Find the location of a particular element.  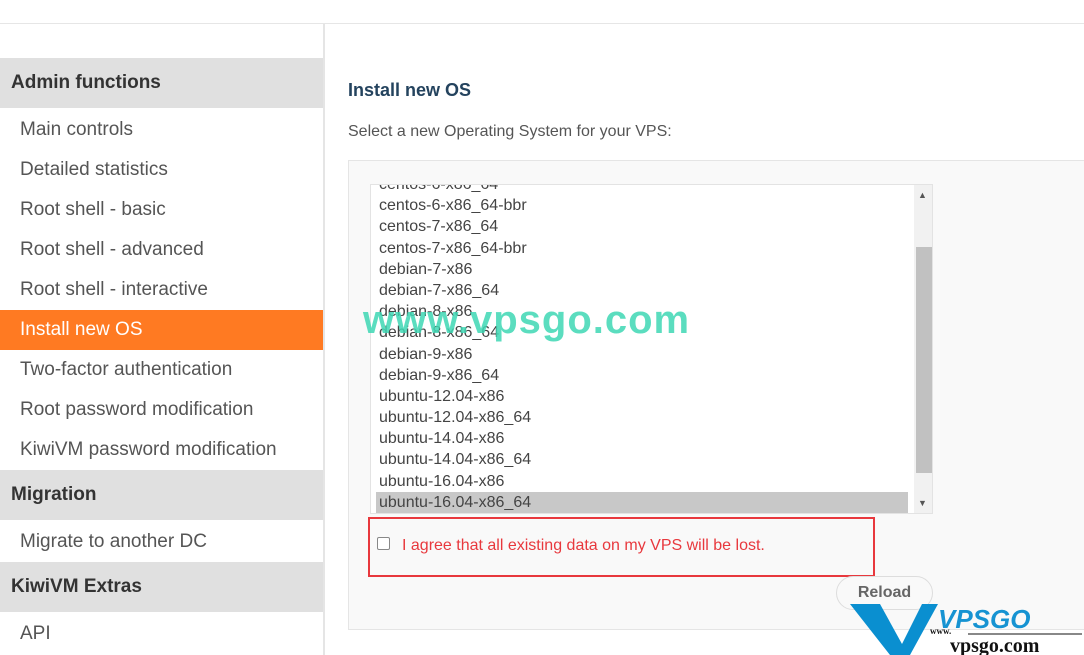

os-option: ubuntu-12.04-x86_64 is located at coordinates (642, 417).